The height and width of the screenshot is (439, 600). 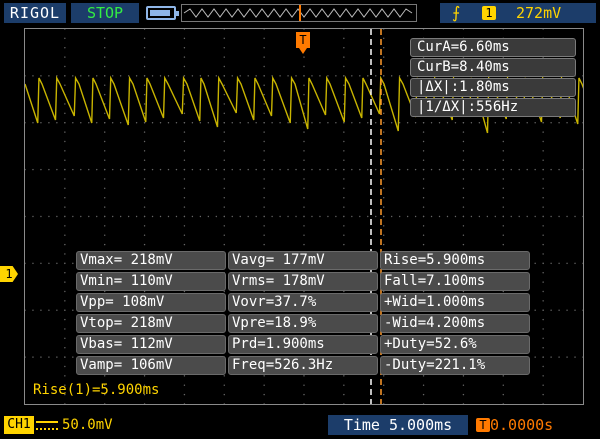 What do you see at coordinates (9, 274) in the screenshot?
I see `channel-1-ground-marker: 1` at bounding box center [9, 274].